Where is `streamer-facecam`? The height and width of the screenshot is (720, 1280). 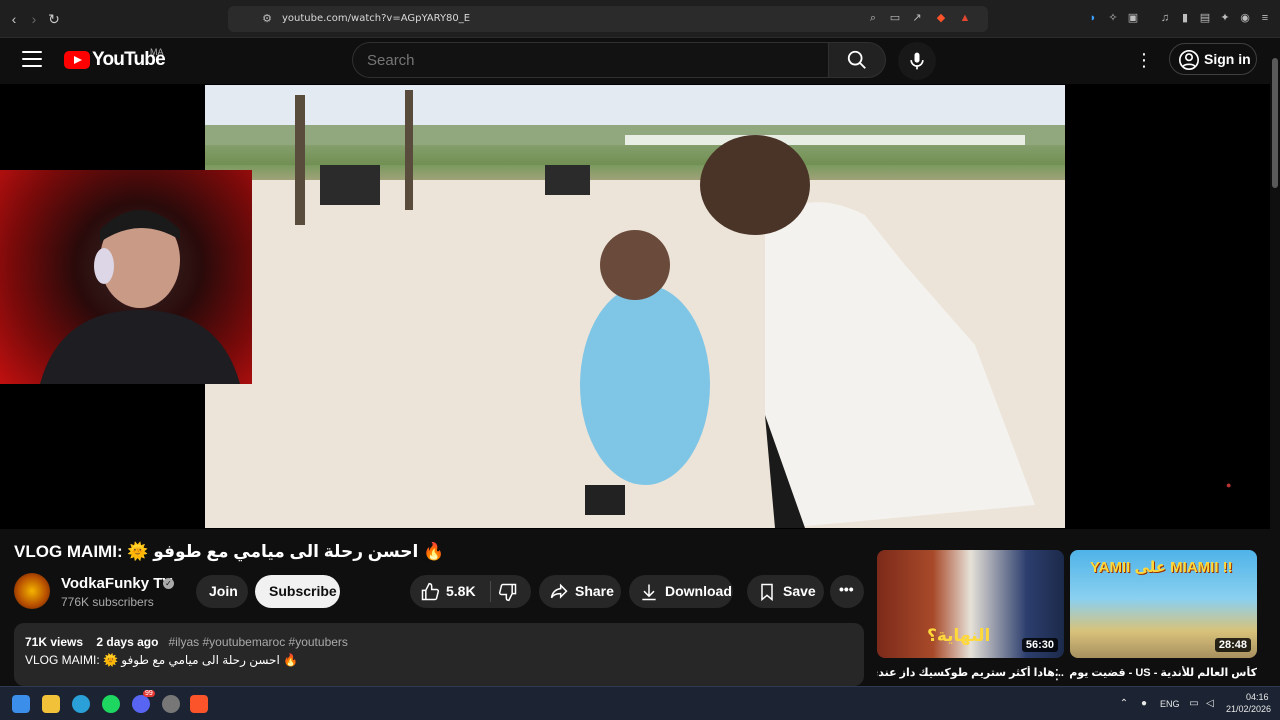 streamer-facecam is located at coordinates (126, 277).